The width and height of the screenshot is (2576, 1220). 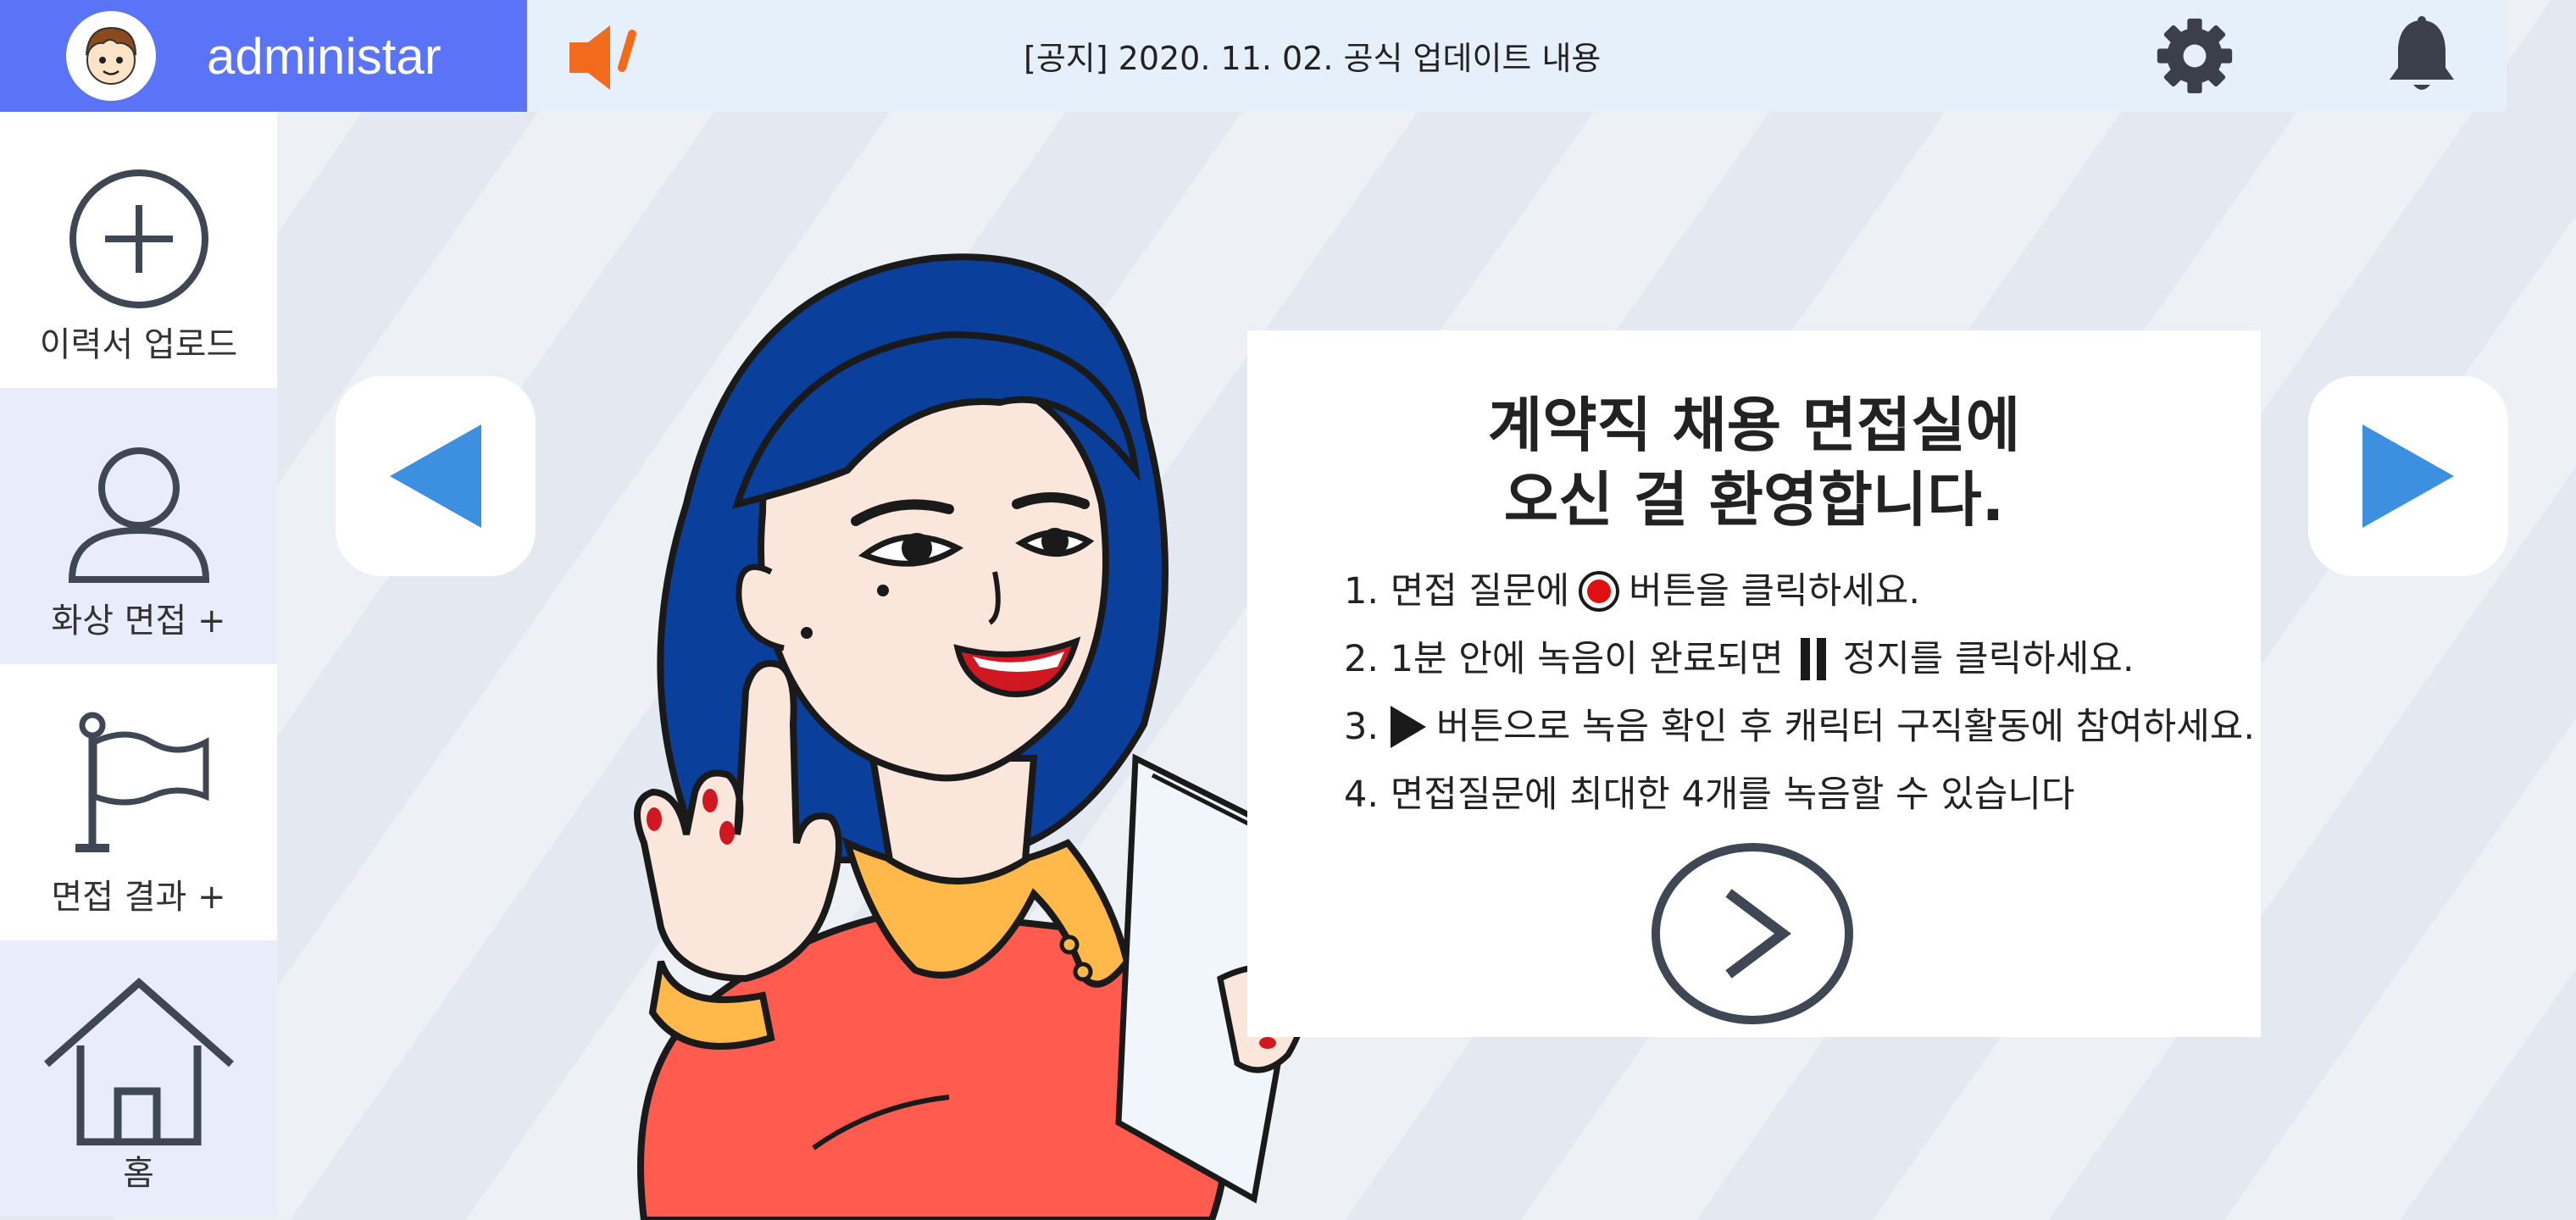 I want to click on sidebar-item-label: 홈, so click(x=138, y=1173).